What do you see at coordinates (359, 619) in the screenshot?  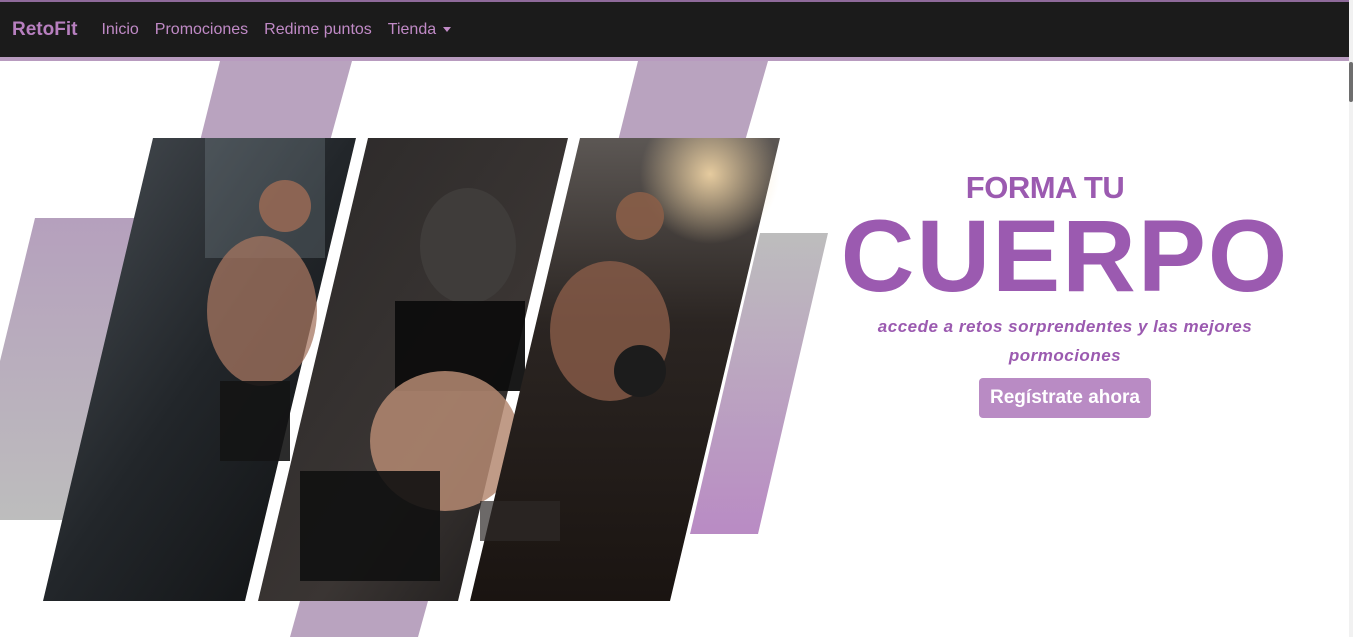 I see `stripe-bottom` at bounding box center [359, 619].